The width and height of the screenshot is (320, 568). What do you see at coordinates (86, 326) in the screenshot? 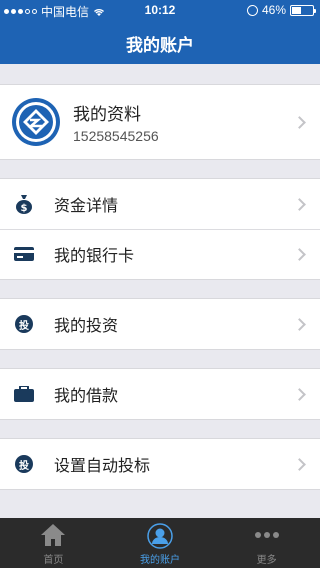
I see `menu-label: 我的投资` at bounding box center [86, 326].